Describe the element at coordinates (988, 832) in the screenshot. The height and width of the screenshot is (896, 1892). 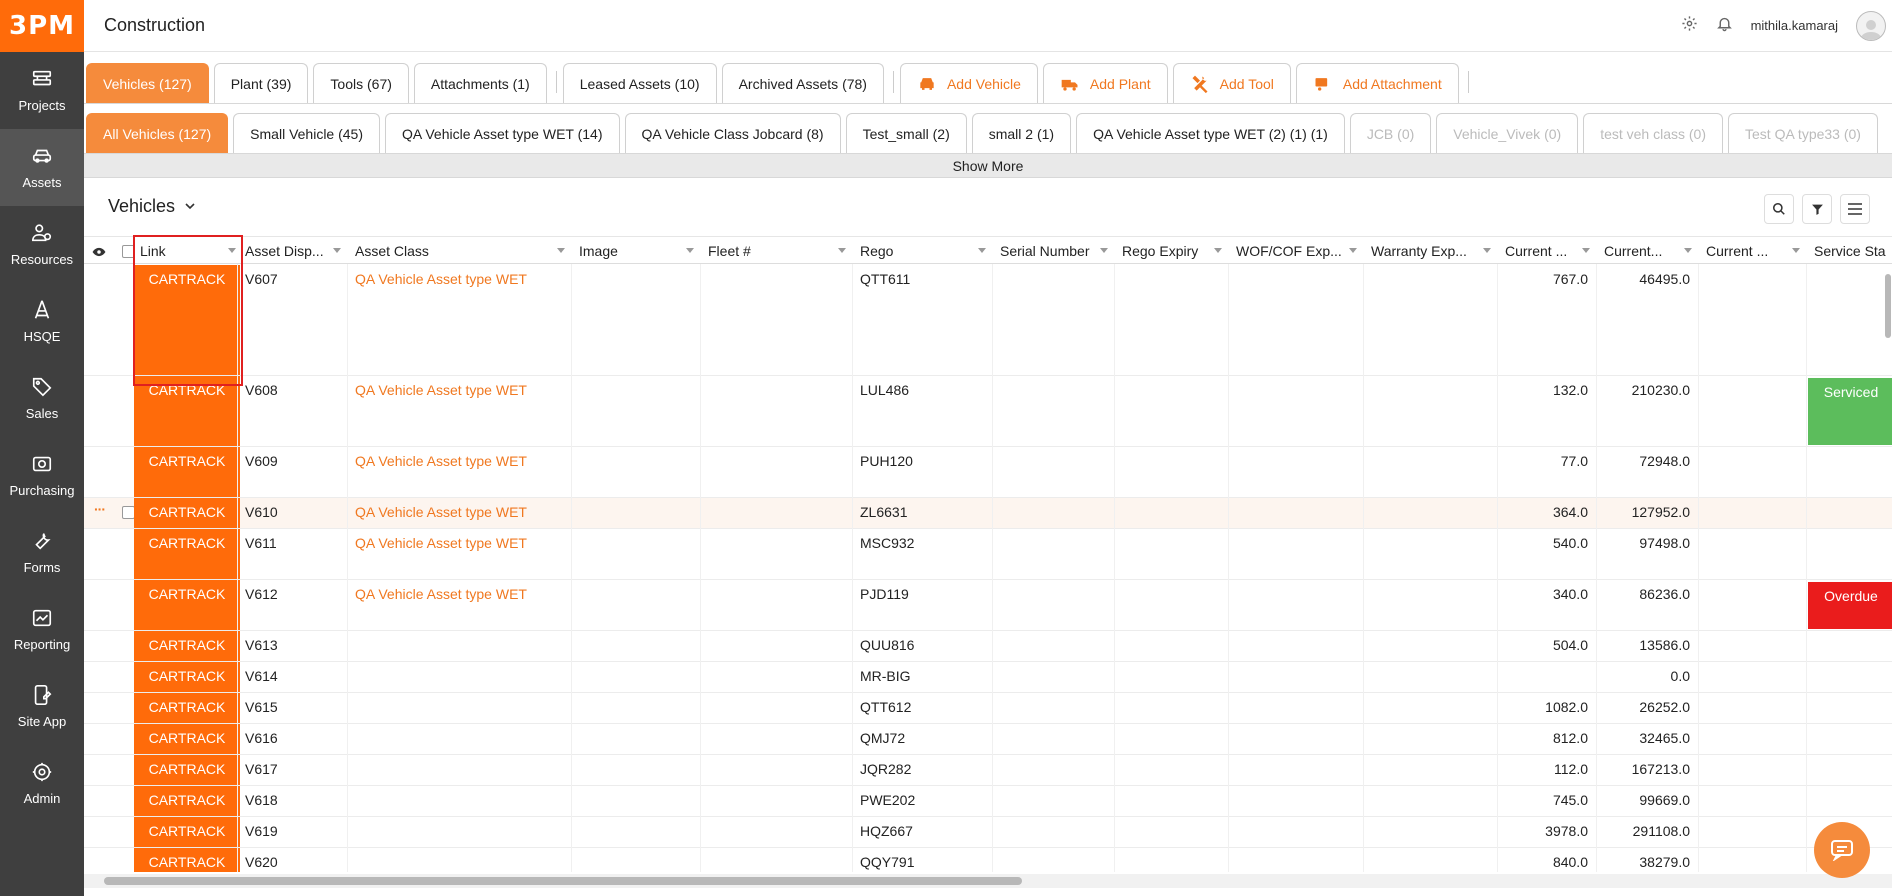
I see `table-row: CARTRACK V619 HQZ667 3978.0 291108.0` at that location.